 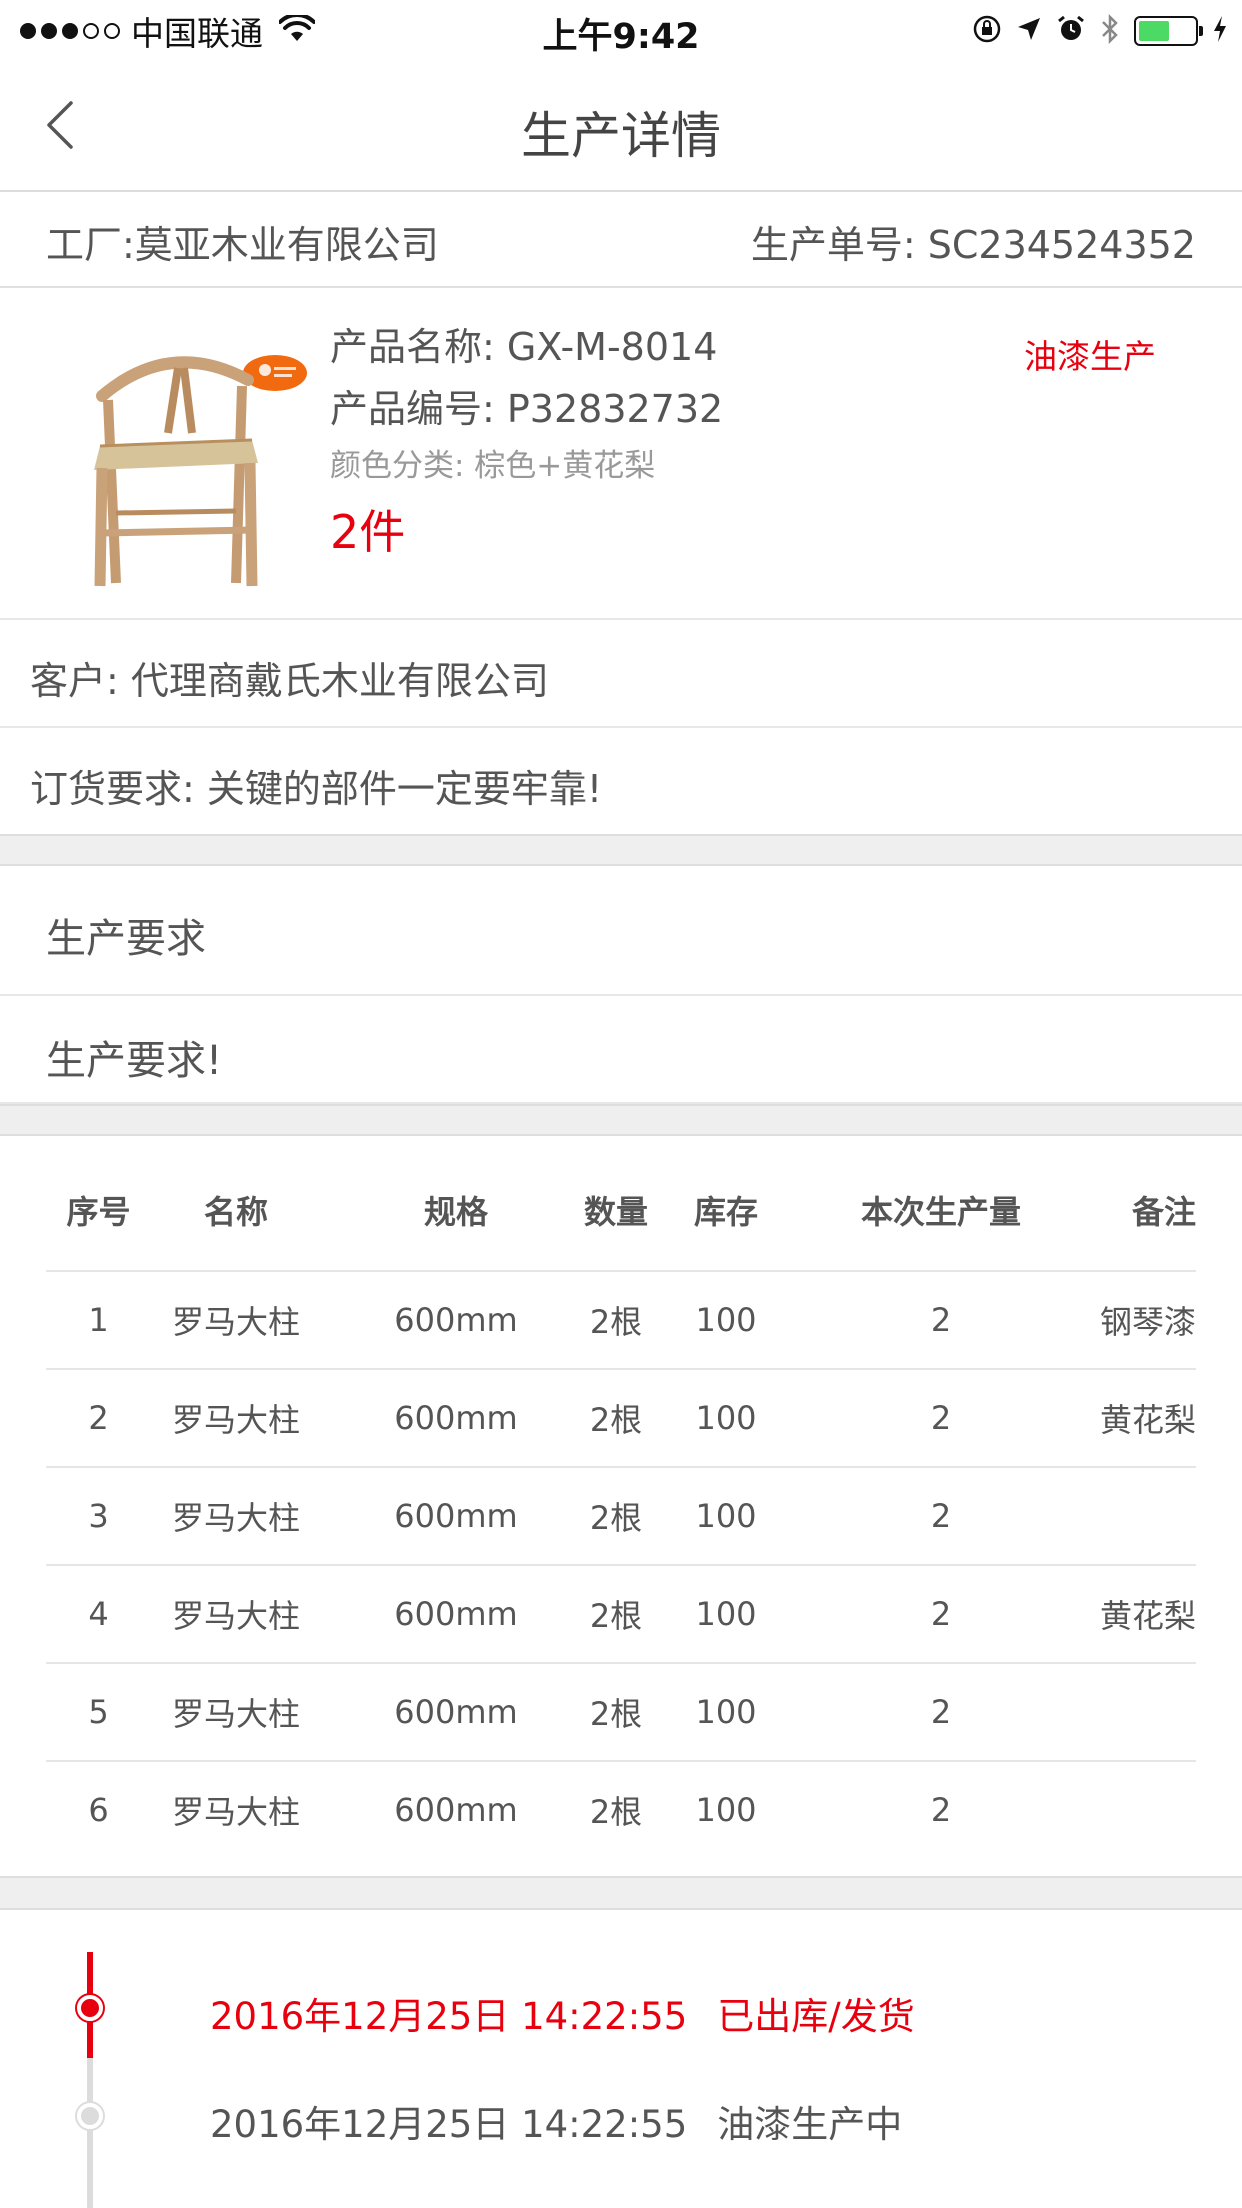 I want to click on customer-row: 客户: 代理商戴氏木业有限公司, so click(x=621, y=674).